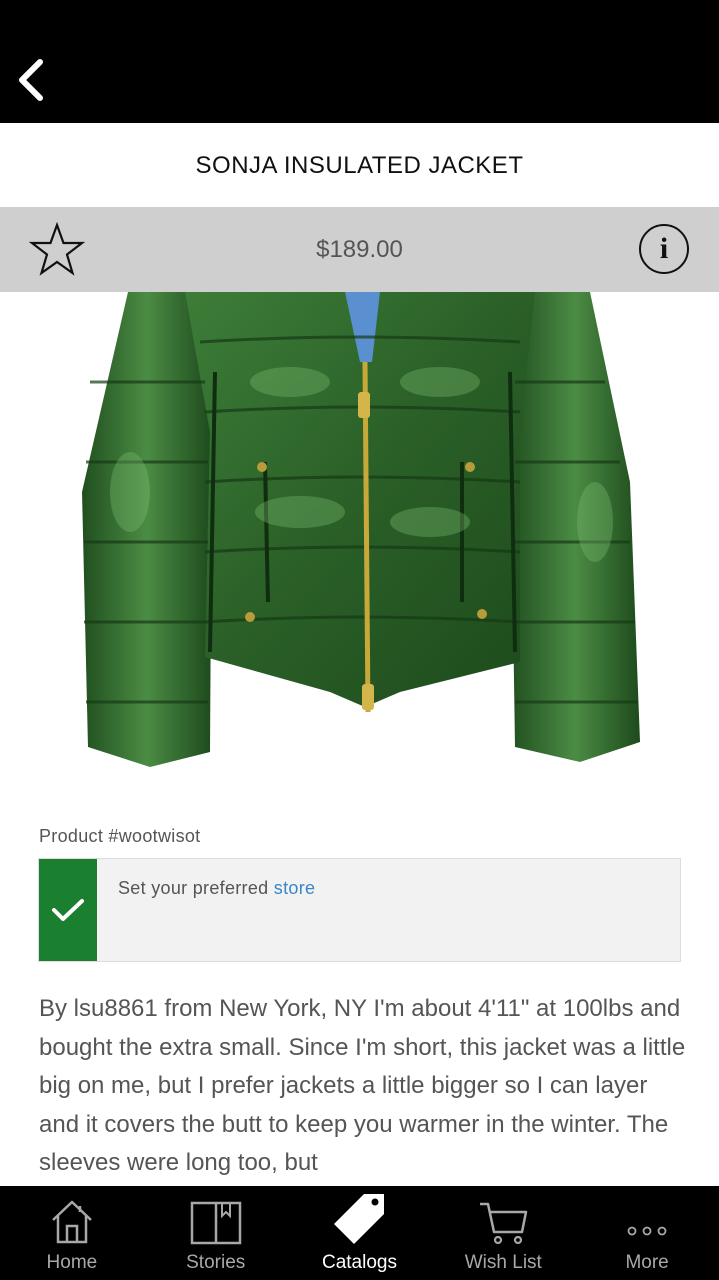 The image size is (719, 1280). What do you see at coordinates (359, 61) in the screenshot?
I see `top-bar` at bounding box center [359, 61].